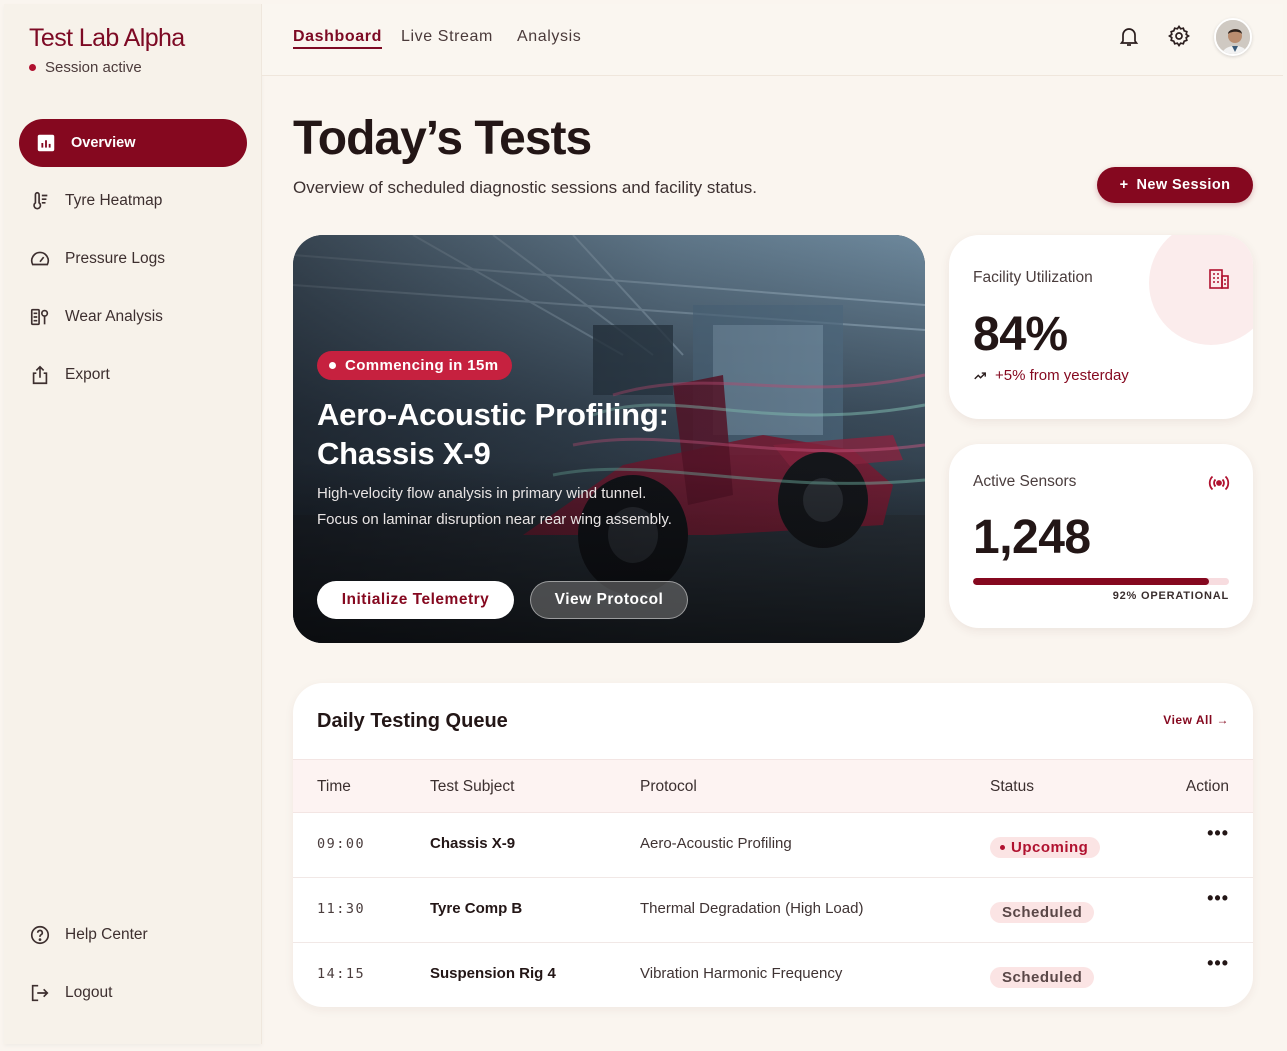 The width and height of the screenshot is (1287, 1051). What do you see at coordinates (609, 600) in the screenshot?
I see `view-protocol-button: View Protocol` at bounding box center [609, 600].